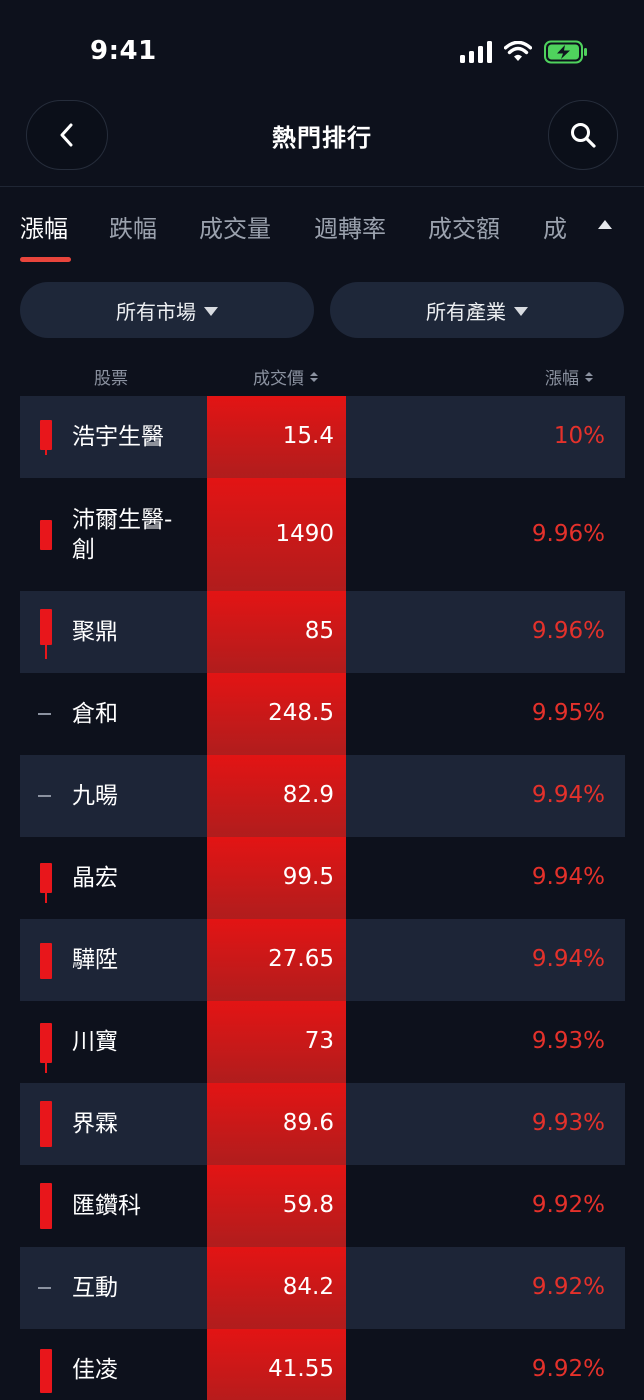  I want to click on stock-price: 27.65, so click(301, 959).